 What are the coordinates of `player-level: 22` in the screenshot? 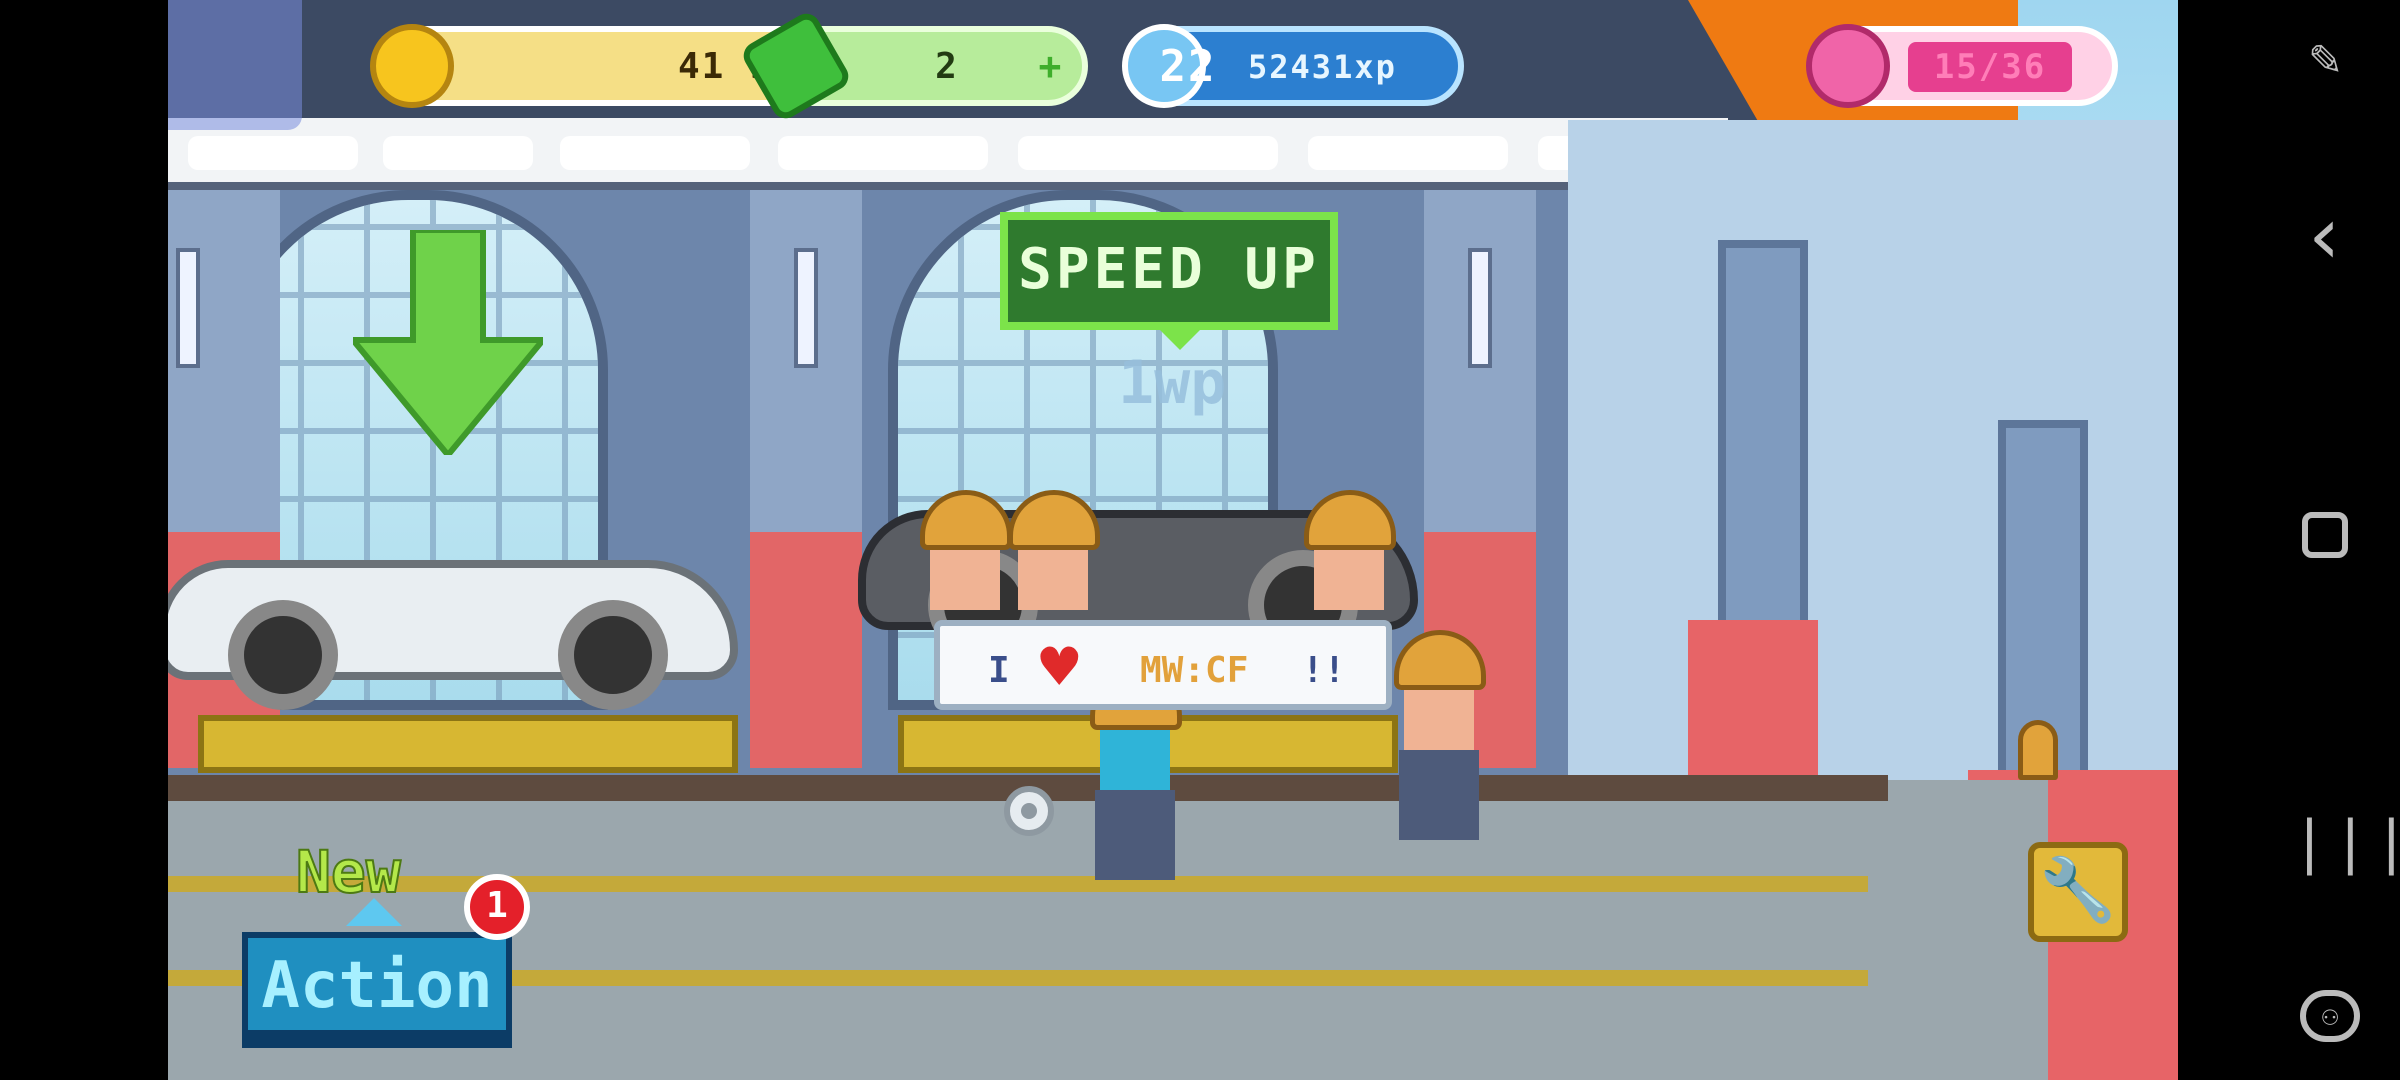 It's located at (1188, 66).